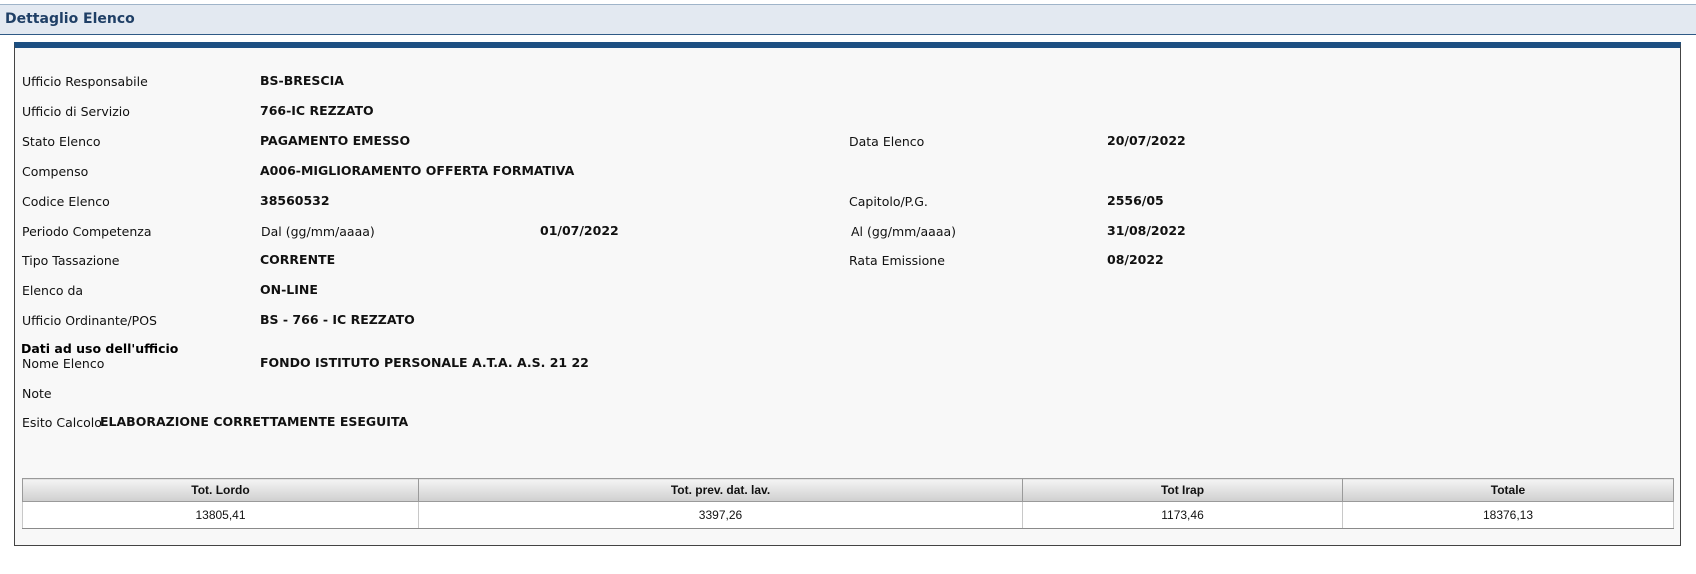  I want to click on col-header-tot-lordo: Tot. Lordo, so click(220, 490).